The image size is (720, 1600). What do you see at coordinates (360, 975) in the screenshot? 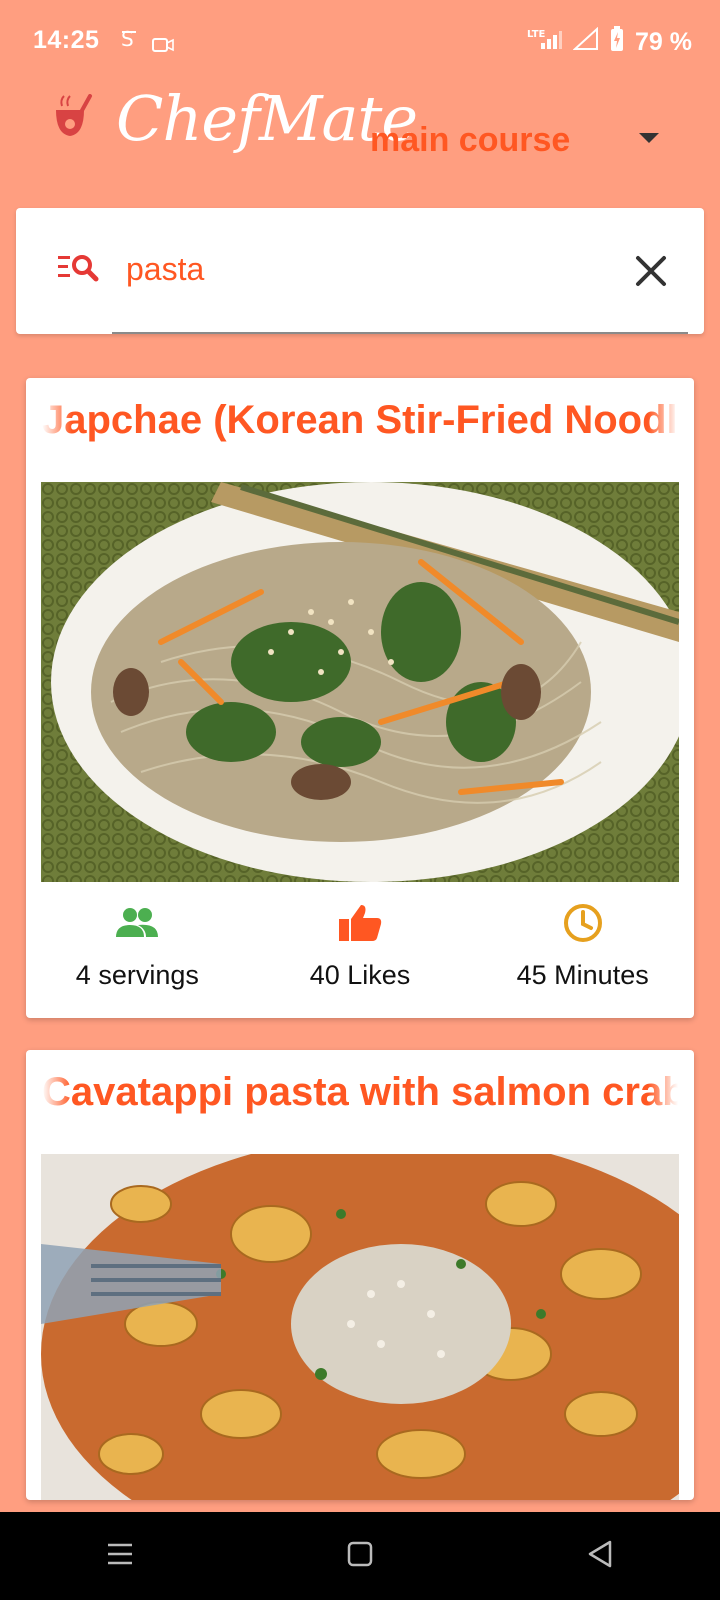
I see `likes-label: 40 Likes` at bounding box center [360, 975].